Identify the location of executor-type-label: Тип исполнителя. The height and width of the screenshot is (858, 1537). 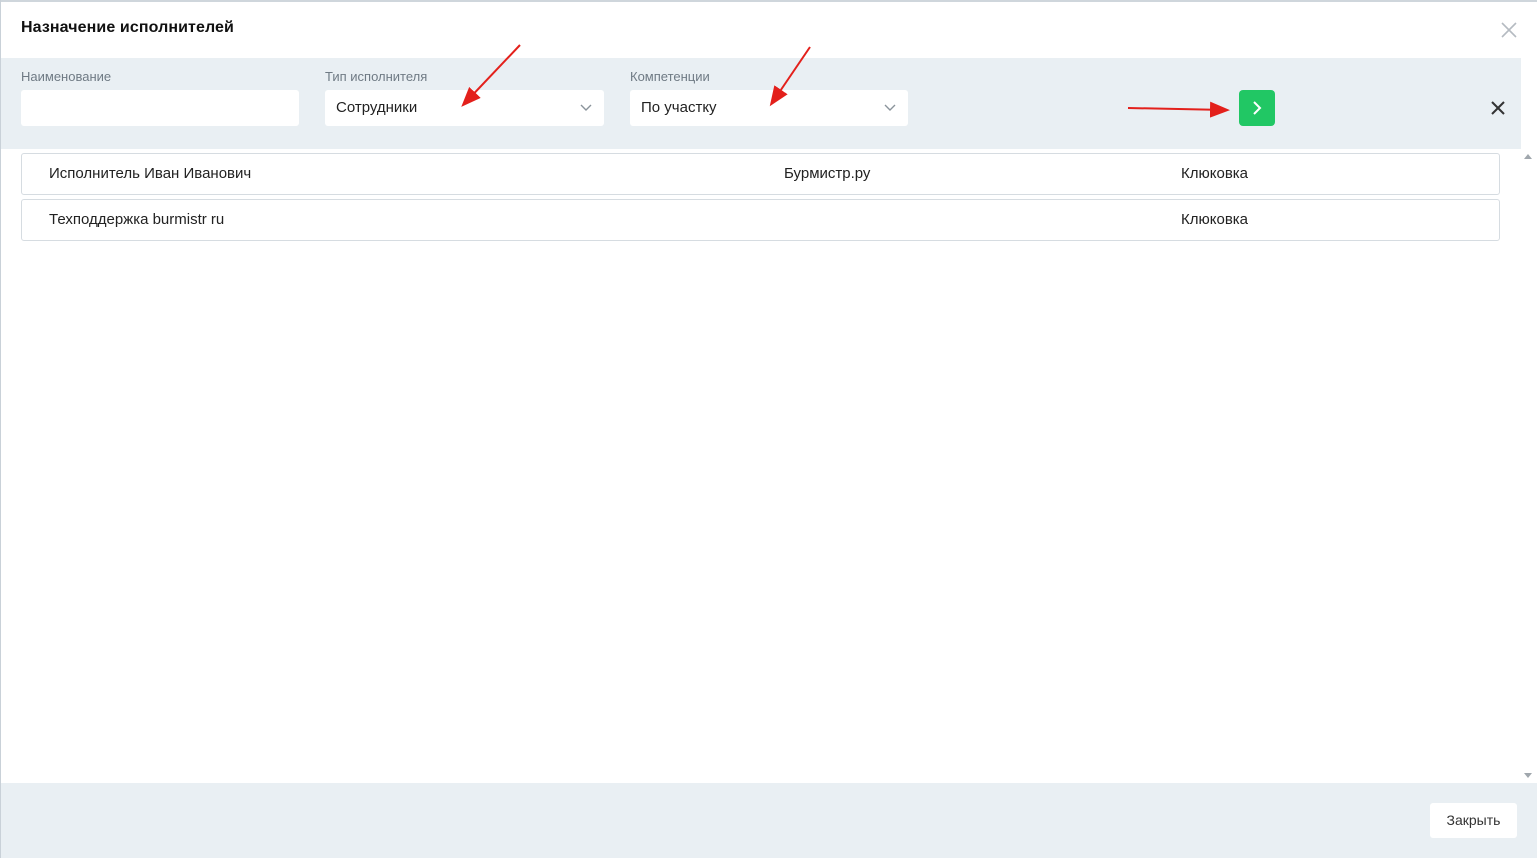
(376, 76).